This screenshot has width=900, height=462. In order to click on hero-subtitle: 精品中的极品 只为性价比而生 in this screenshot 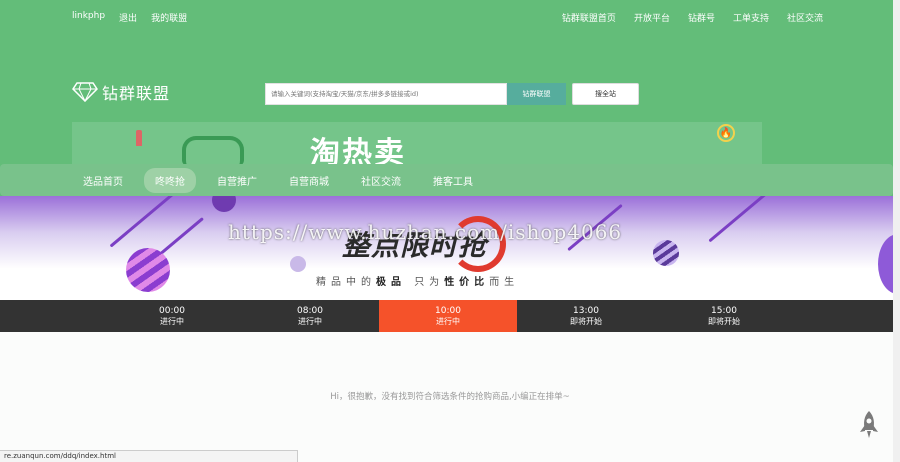, I will do `click(417, 280)`.